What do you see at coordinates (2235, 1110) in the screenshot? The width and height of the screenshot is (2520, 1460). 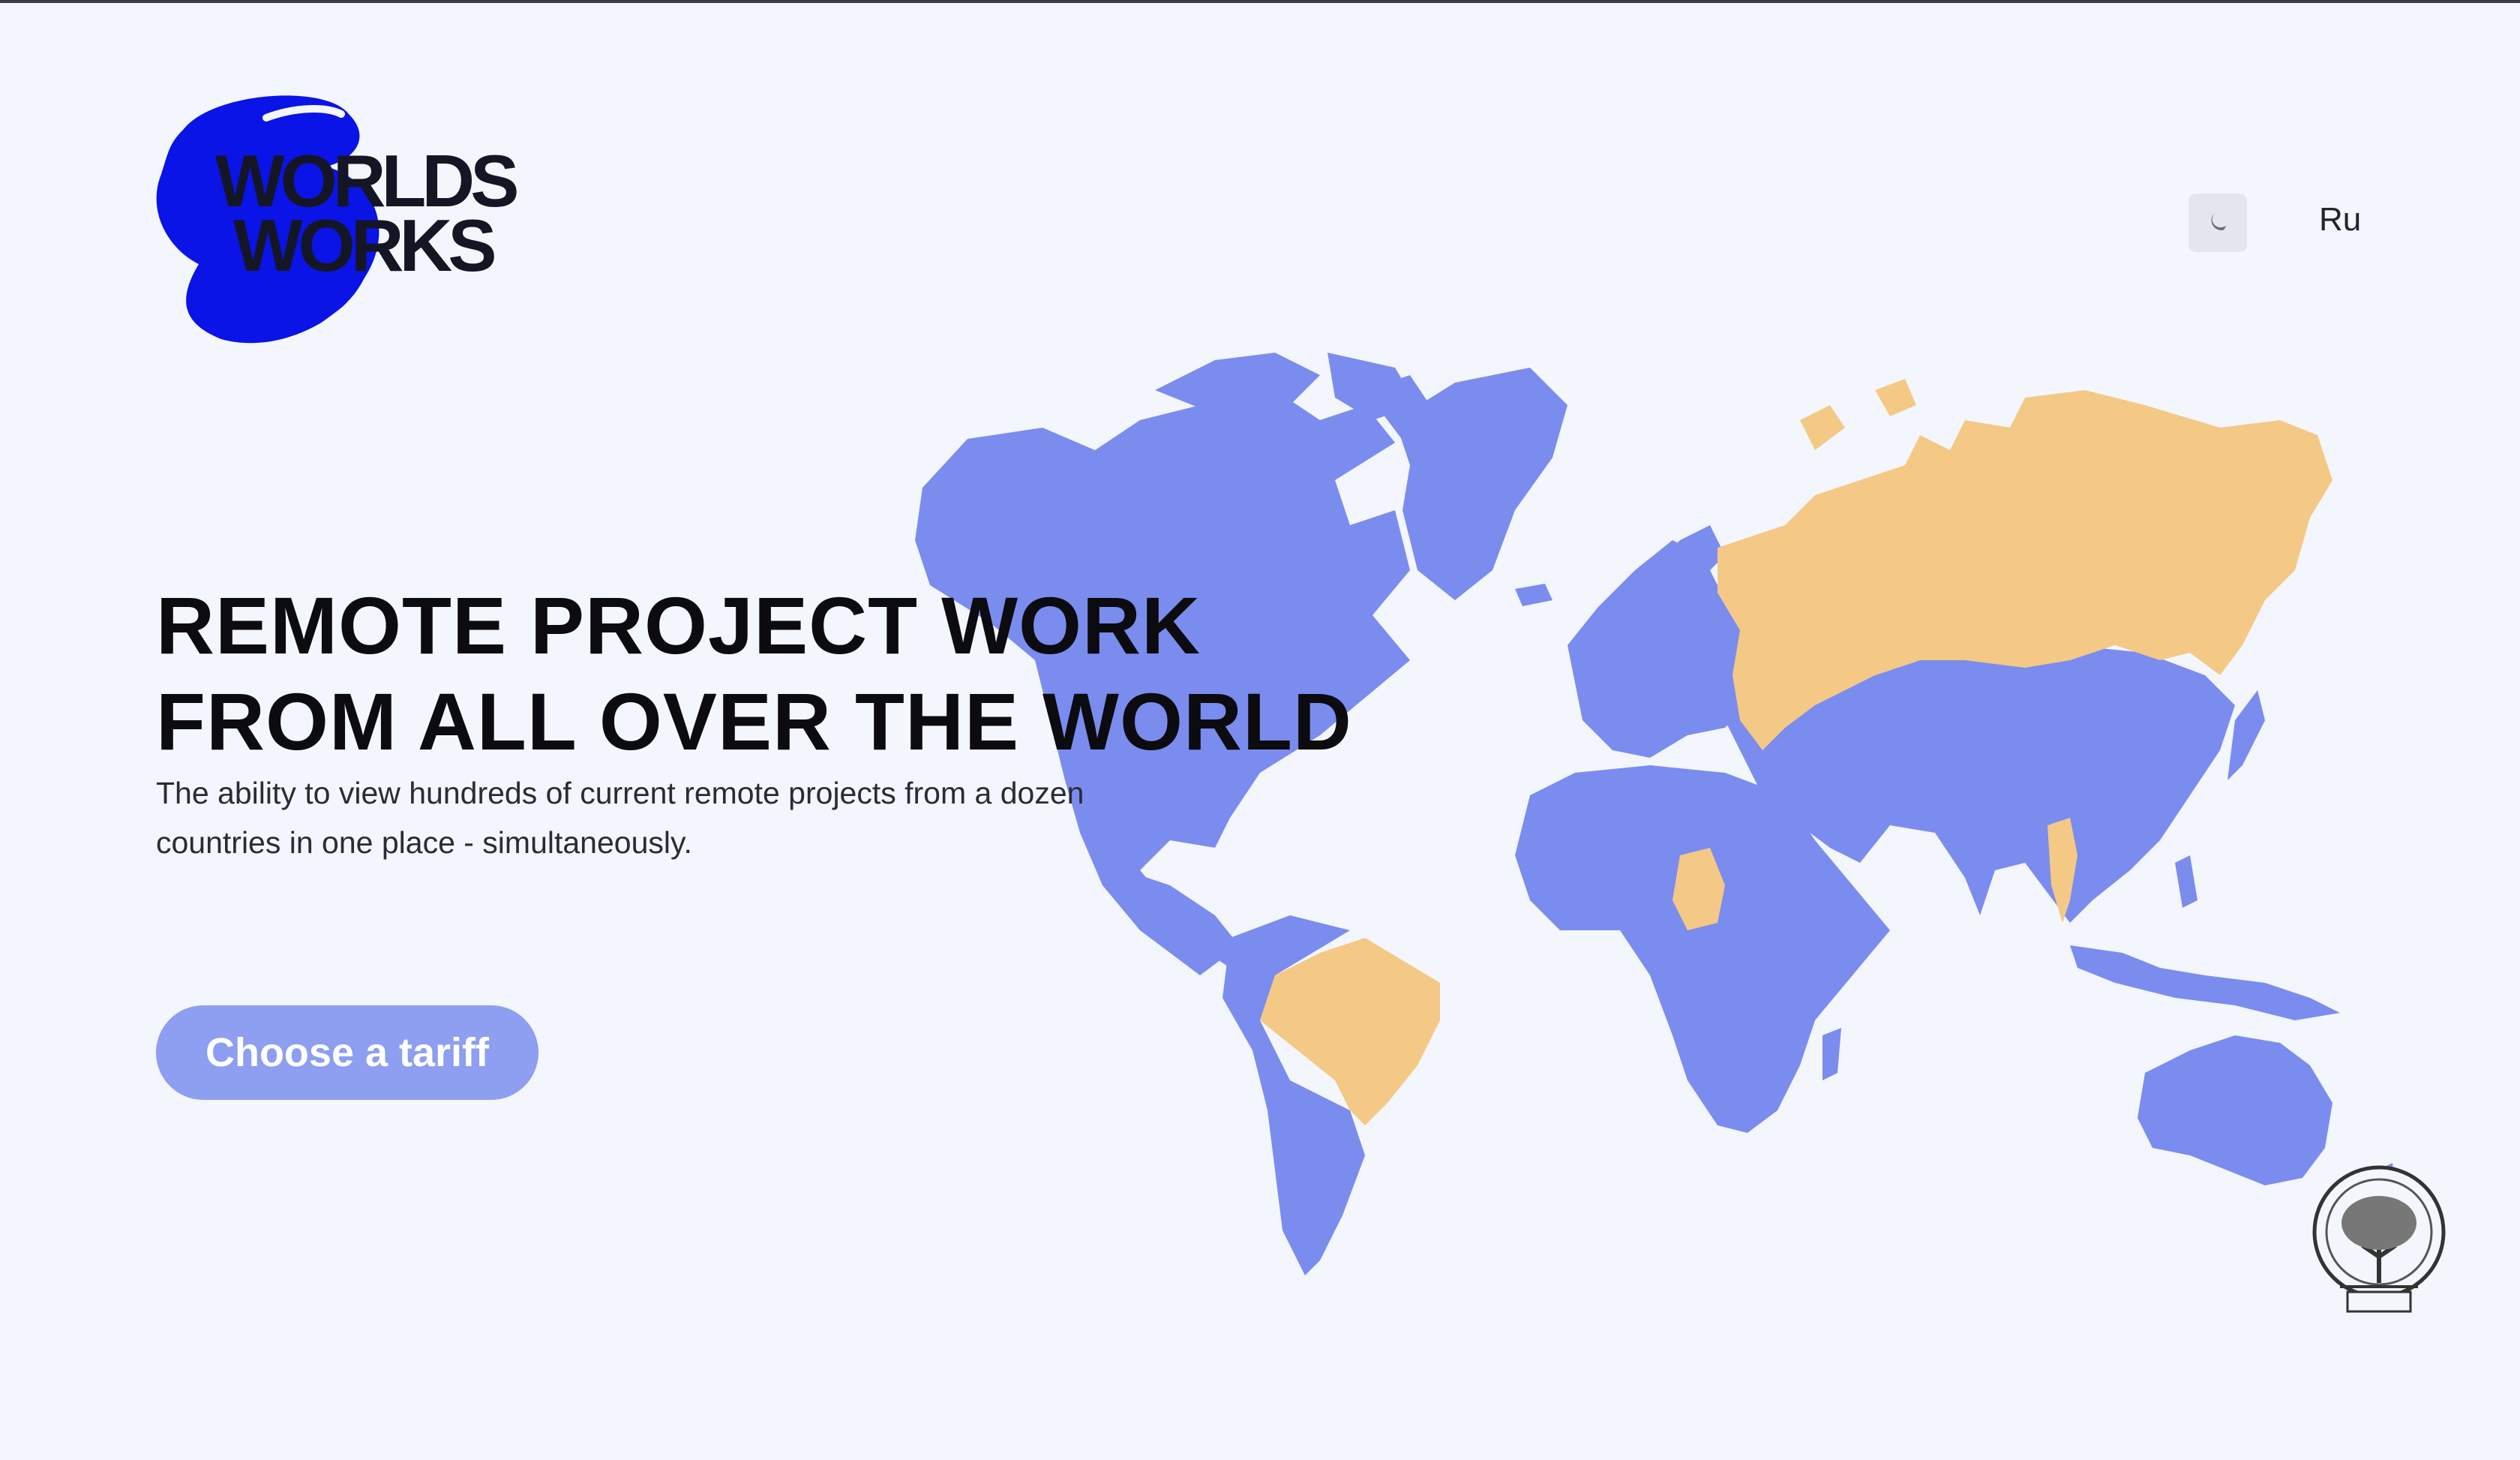 I see `map-australia` at bounding box center [2235, 1110].